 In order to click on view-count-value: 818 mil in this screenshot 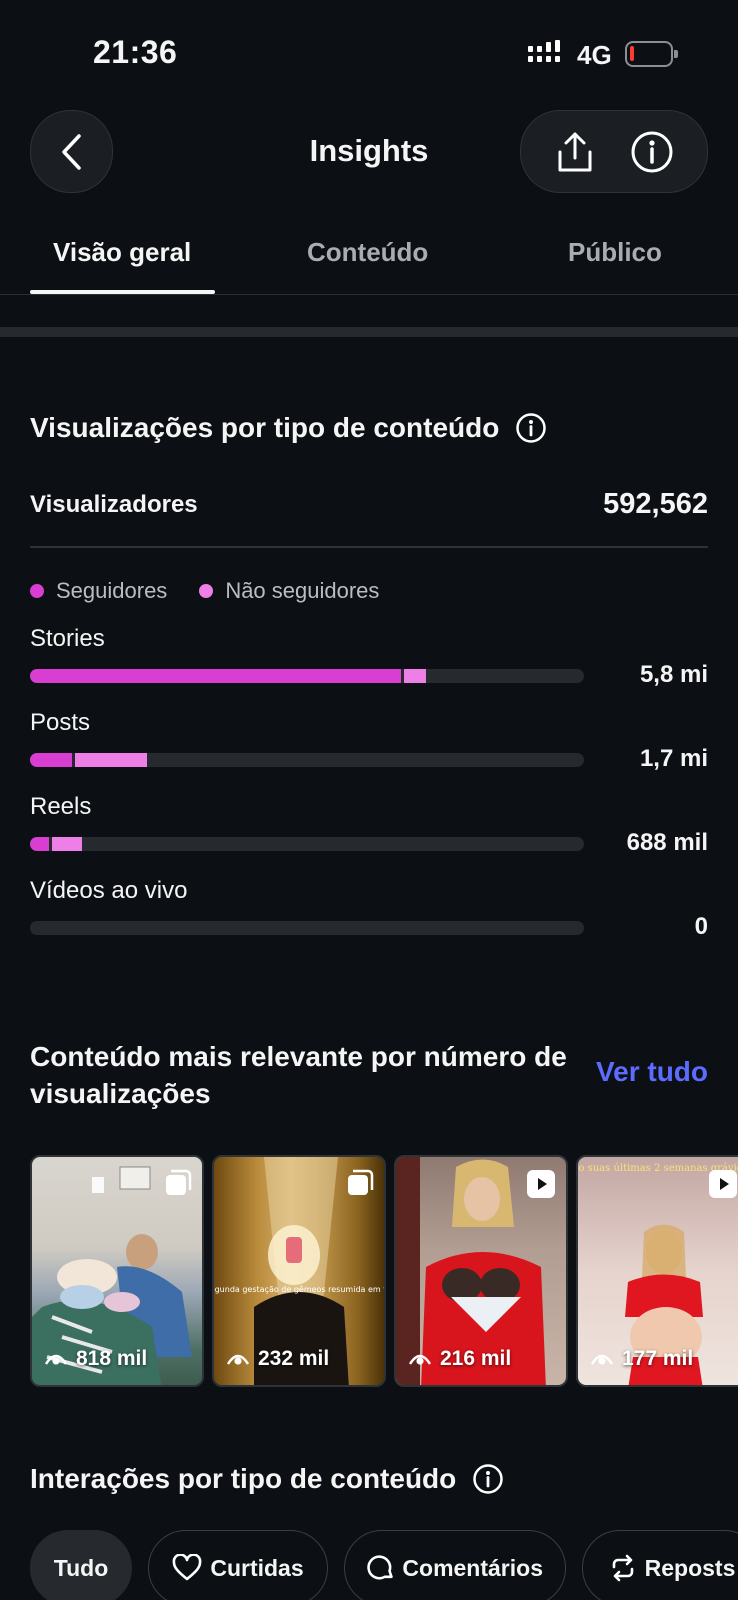, I will do `click(112, 1358)`.